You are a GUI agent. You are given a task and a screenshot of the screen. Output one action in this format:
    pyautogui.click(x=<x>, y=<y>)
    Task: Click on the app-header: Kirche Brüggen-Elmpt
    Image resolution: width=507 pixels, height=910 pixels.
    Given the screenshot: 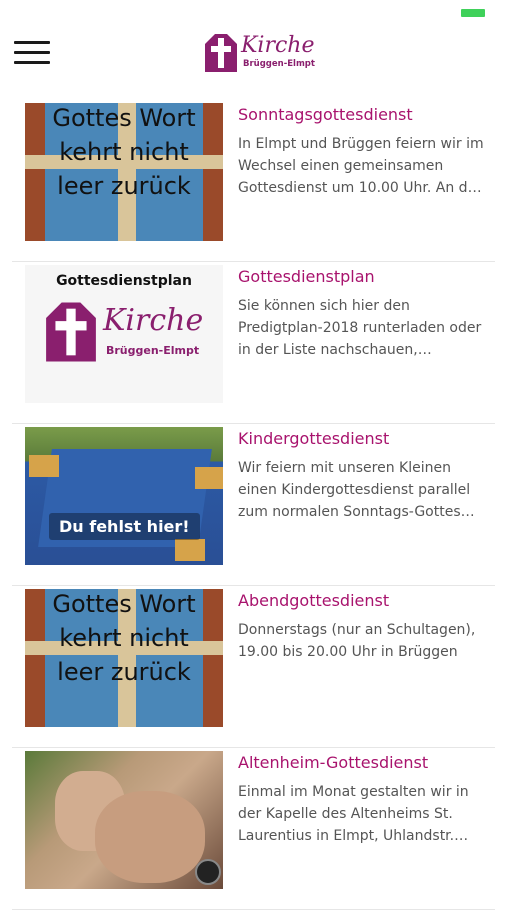 What is the action you would take?
    pyautogui.click(x=253, y=53)
    